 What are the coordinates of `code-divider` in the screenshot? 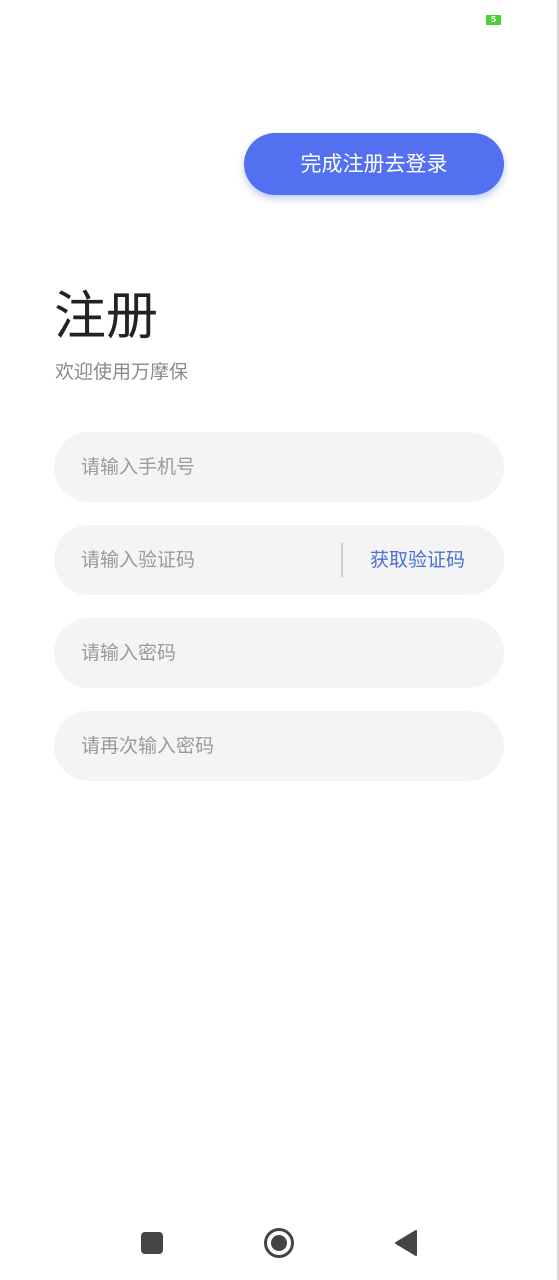 It's located at (342, 560).